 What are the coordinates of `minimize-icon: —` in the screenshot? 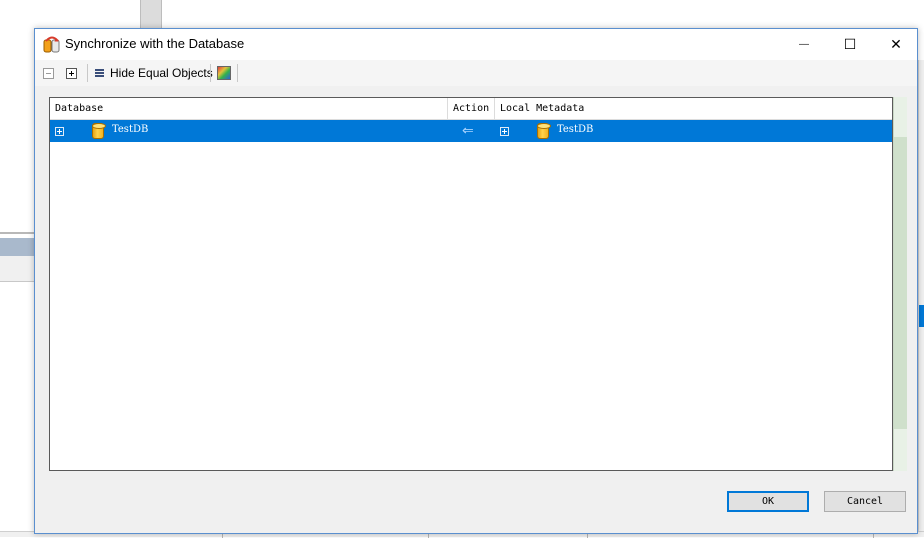 It's located at (804, 44).